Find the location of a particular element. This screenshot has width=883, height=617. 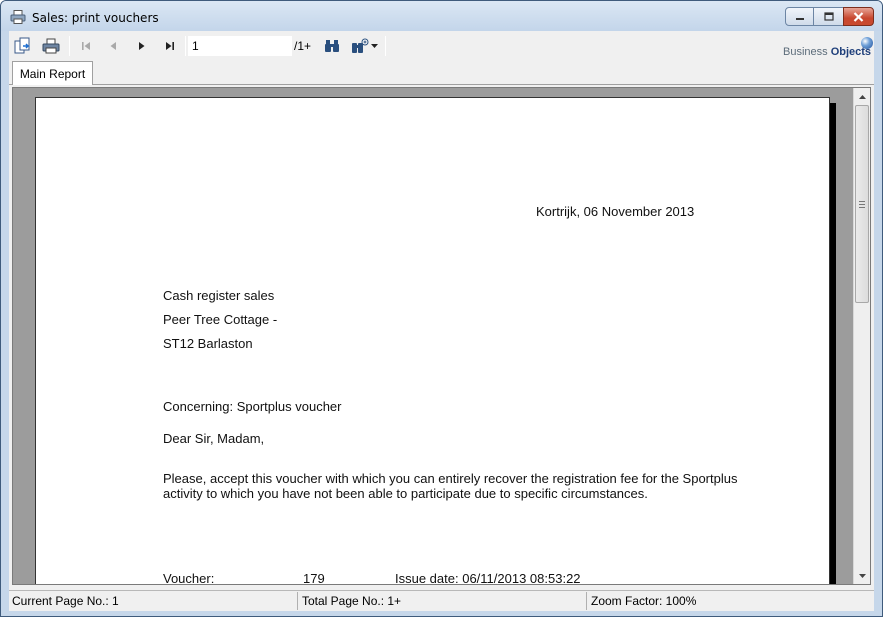

minimize-icon is located at coordinates (799, 18).